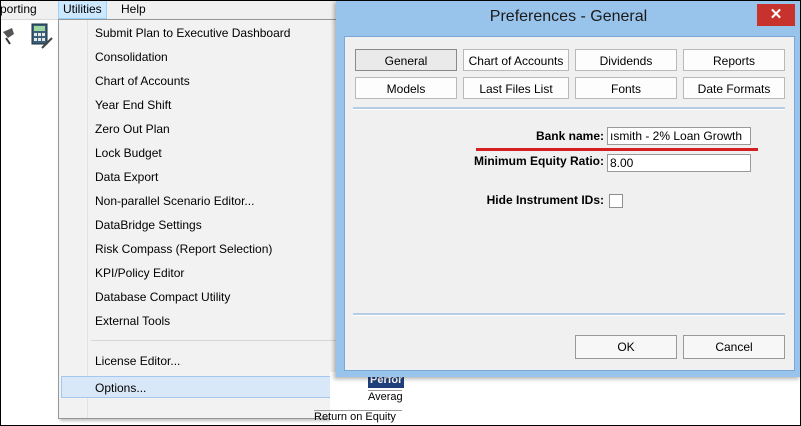 This screenshot has width=801, height=426. I want to click on dialog-titlebar: Preferences - General ✕, so click(568, 18).